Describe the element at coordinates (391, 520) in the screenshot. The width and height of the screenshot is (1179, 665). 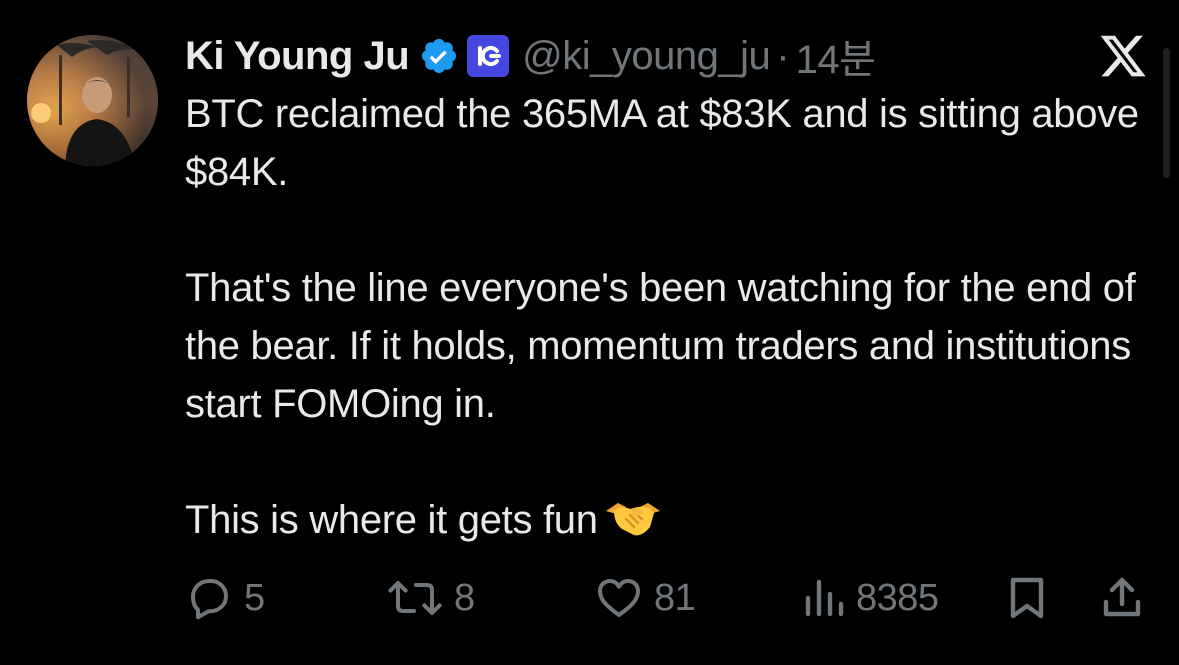
I see `tweet-paragraph: This is where it gets fun` at that location.